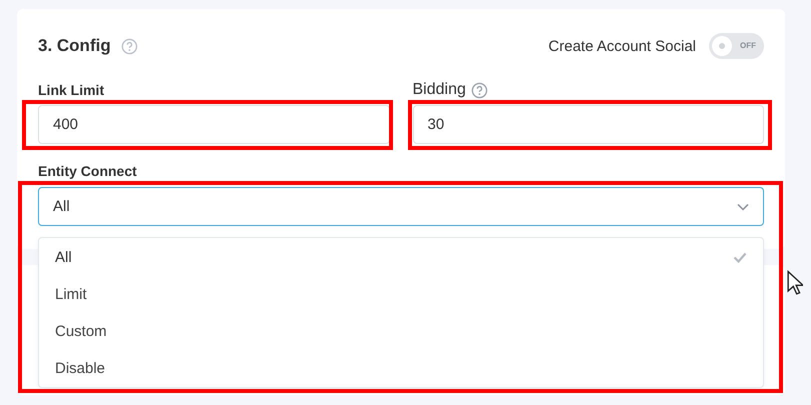 The image size is (811, 405). I want to click on field-label: Link Limit, so click(72, 90).